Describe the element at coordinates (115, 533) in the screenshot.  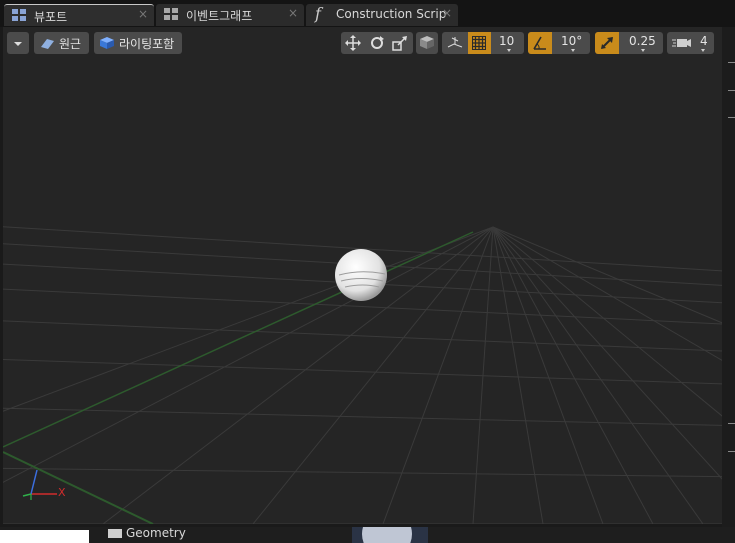
I see `folder-icon` at that location.